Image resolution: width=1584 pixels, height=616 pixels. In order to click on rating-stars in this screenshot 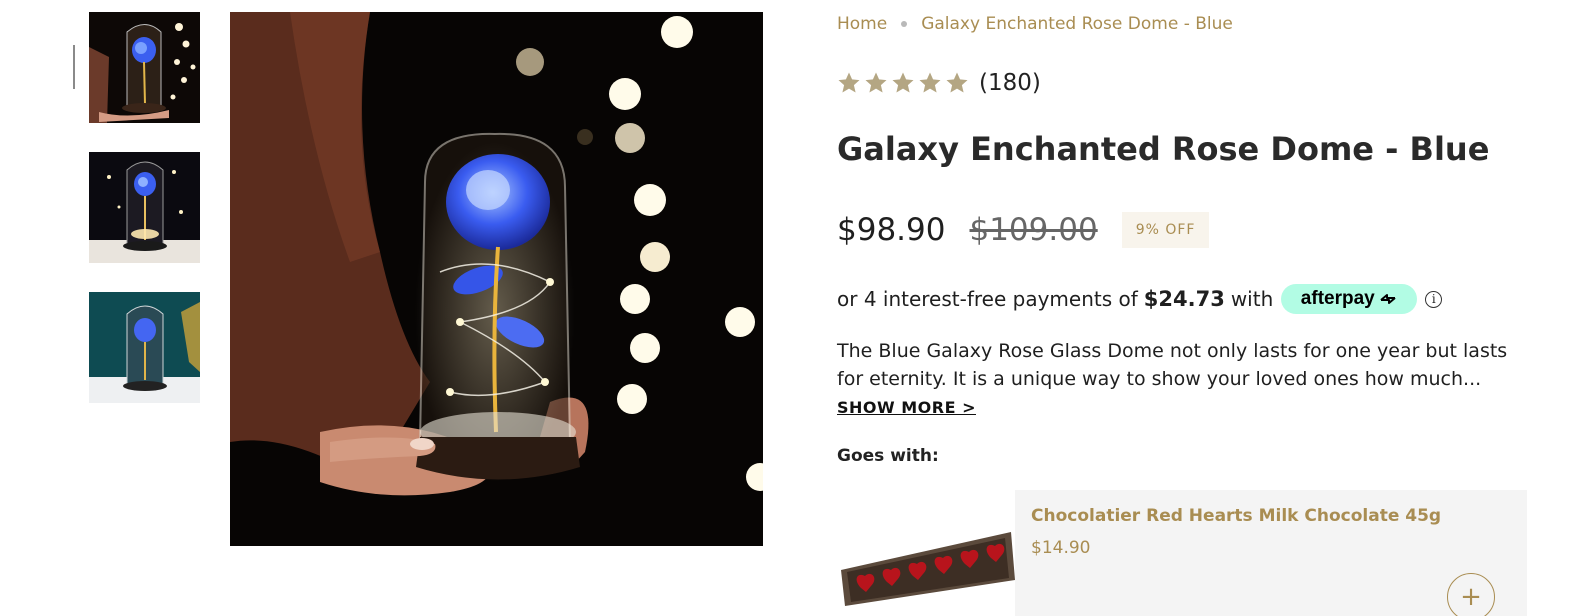, I will do `click(903, 83)`.